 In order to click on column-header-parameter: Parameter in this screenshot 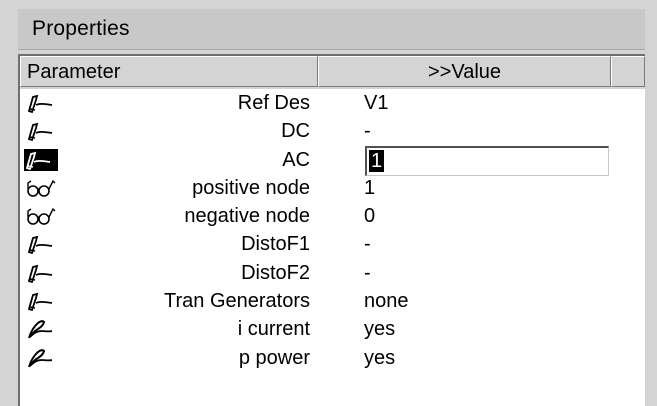, I will do `click(169, 71)`.